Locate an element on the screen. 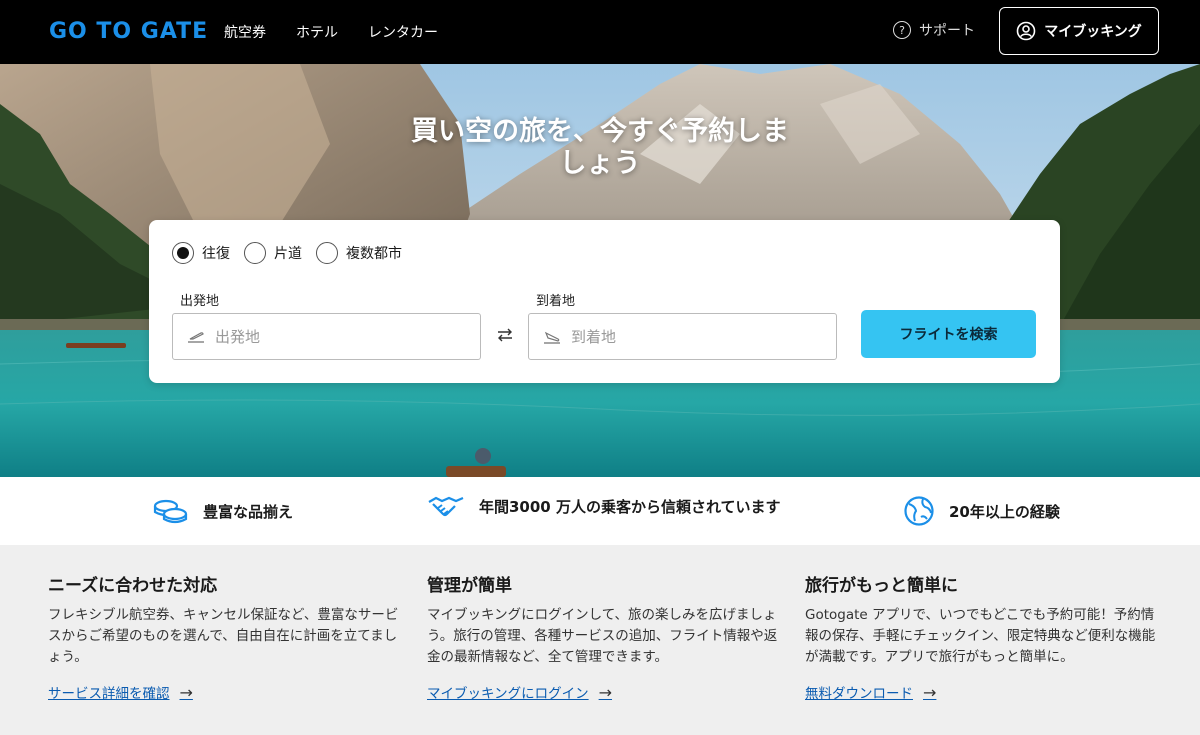 Image resolution: width=1200 pixels, height=735 pixels. feature-link-label: 無料ダウンロード is located at coordinates (859, 694).